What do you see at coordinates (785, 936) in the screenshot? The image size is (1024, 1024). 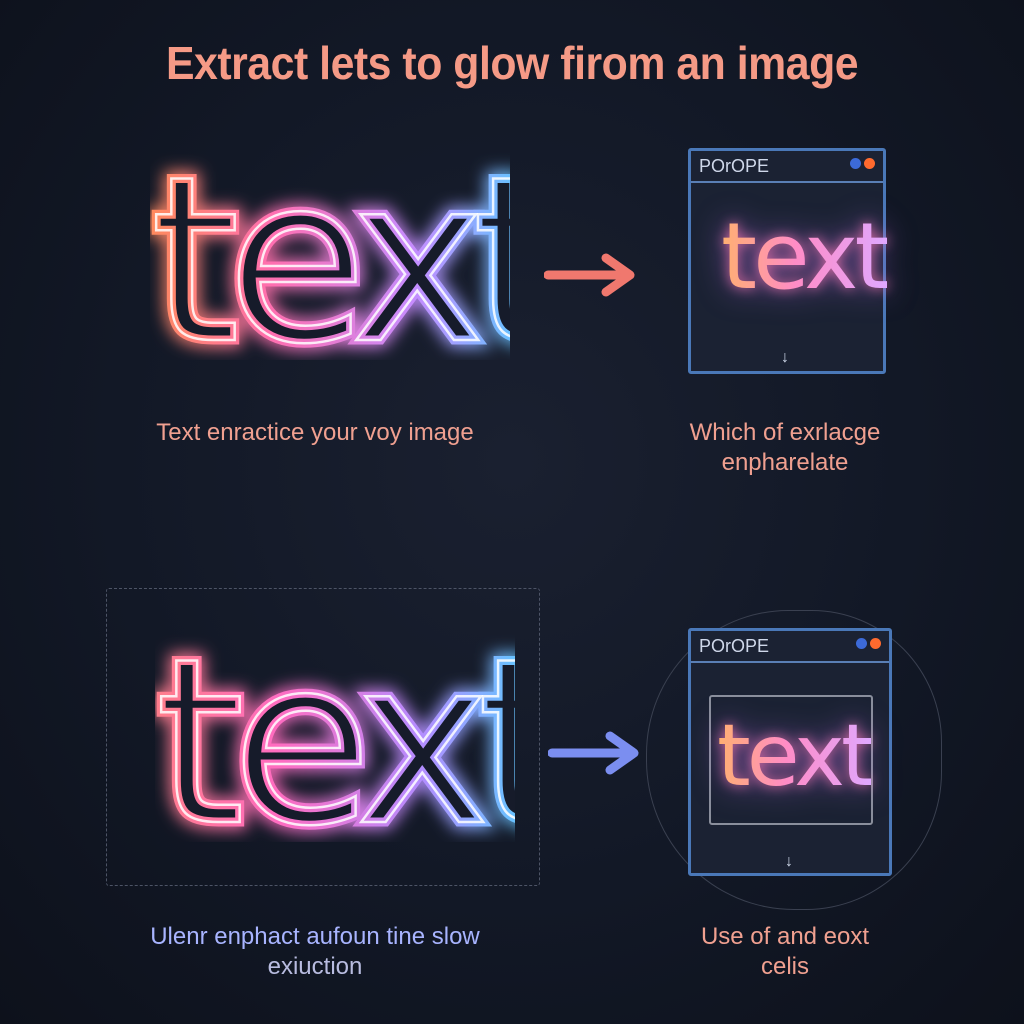 I see `caption-line: Use of and eoxt` at bounding box center [785, 936].